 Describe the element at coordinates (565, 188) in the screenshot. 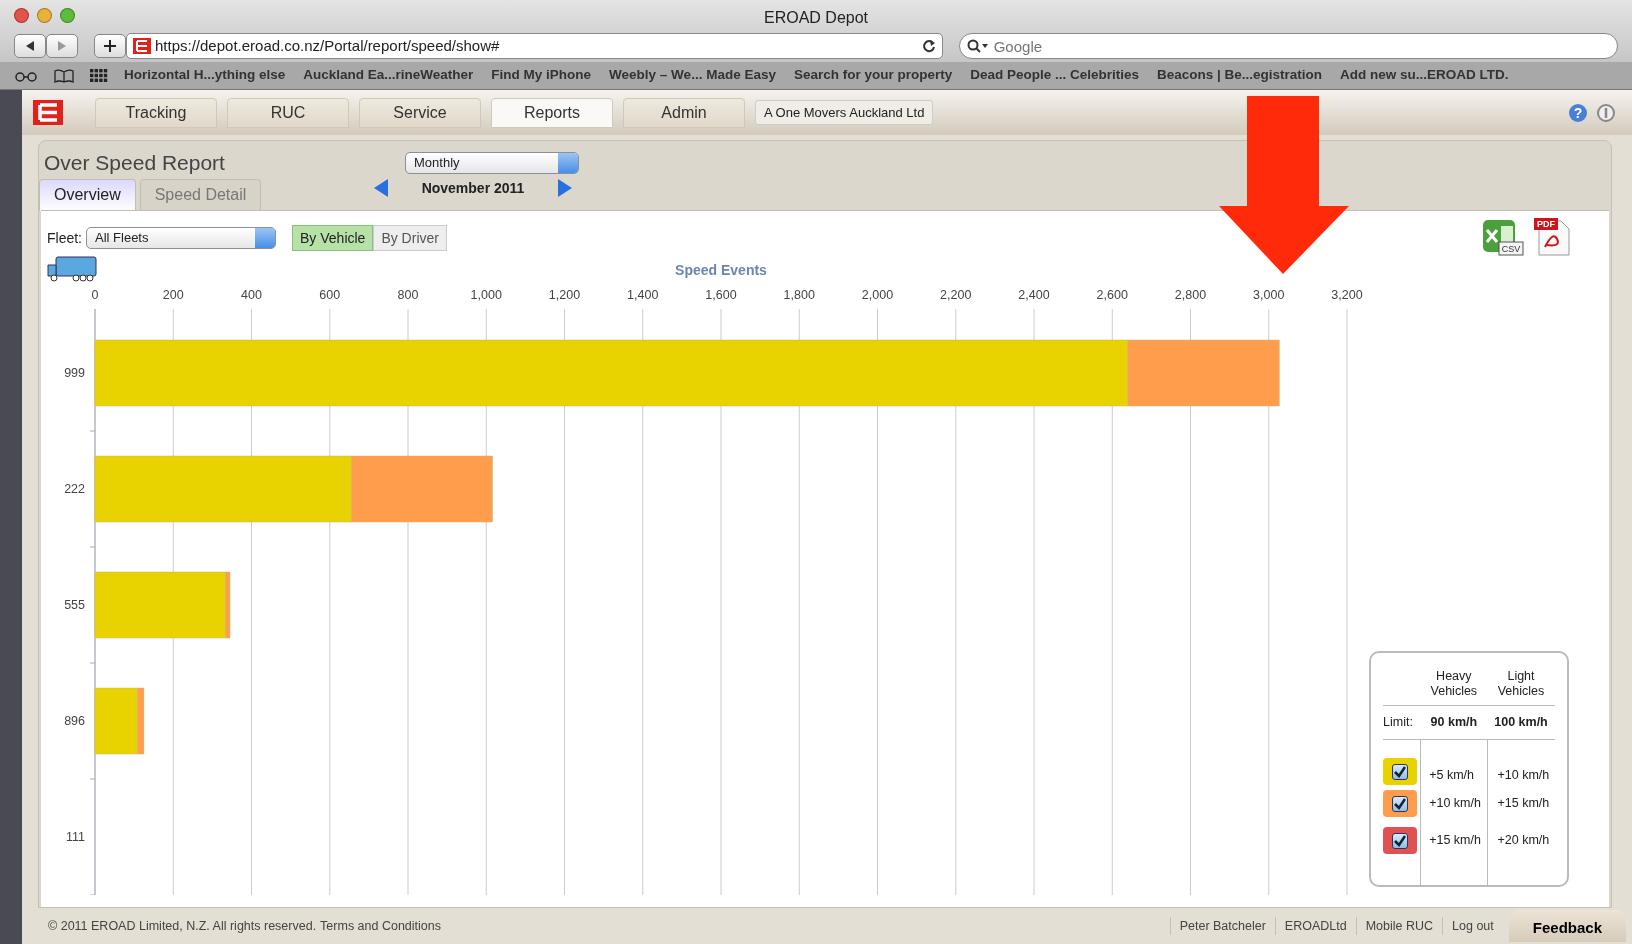

I see `next-arrow-icon` at that location.